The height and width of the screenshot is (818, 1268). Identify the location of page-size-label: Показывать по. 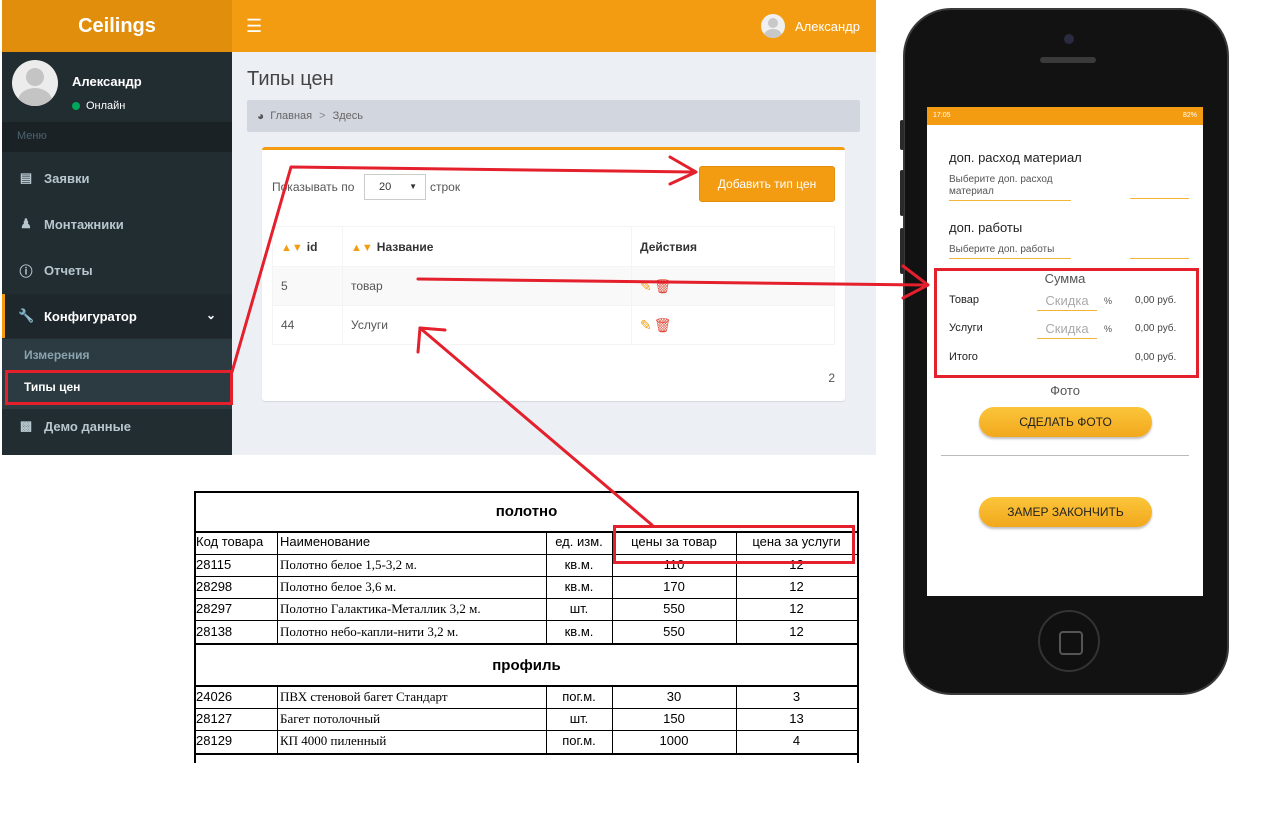
(313, 187).